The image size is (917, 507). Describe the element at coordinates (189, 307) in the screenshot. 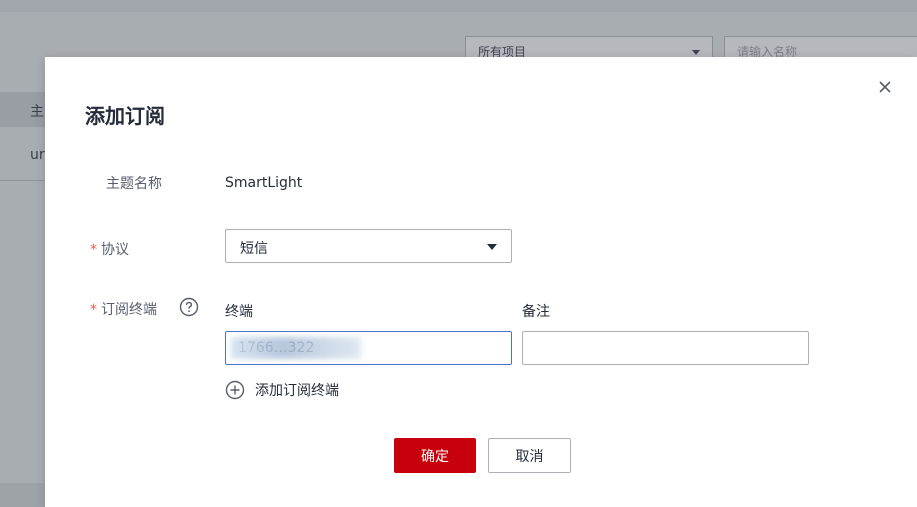

I see `question-circle-icon` at that location.